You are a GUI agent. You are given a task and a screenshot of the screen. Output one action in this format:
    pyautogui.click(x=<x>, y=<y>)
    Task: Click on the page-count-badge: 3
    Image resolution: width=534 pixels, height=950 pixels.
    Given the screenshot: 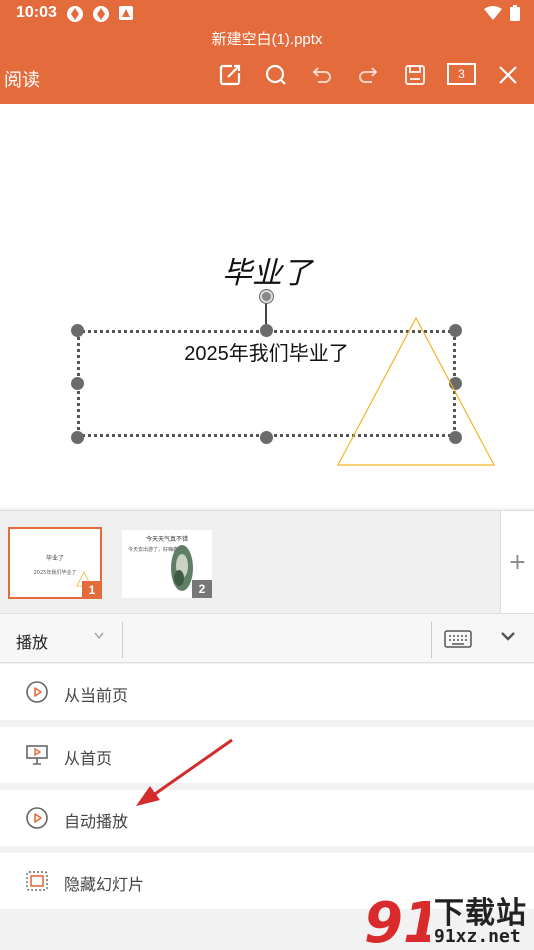 What is the action you would take?
    pyautogui.click(x=461, y=74)
    